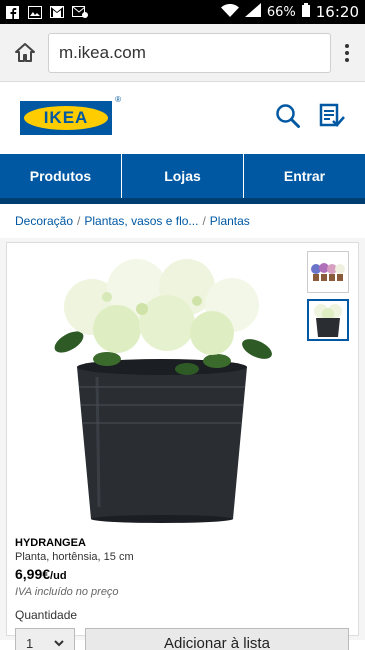 This screenshot has width=365, height=650. Describe the element at coordinates (347, 45) in the screenshot. I see `more-vert-icon` at that location.